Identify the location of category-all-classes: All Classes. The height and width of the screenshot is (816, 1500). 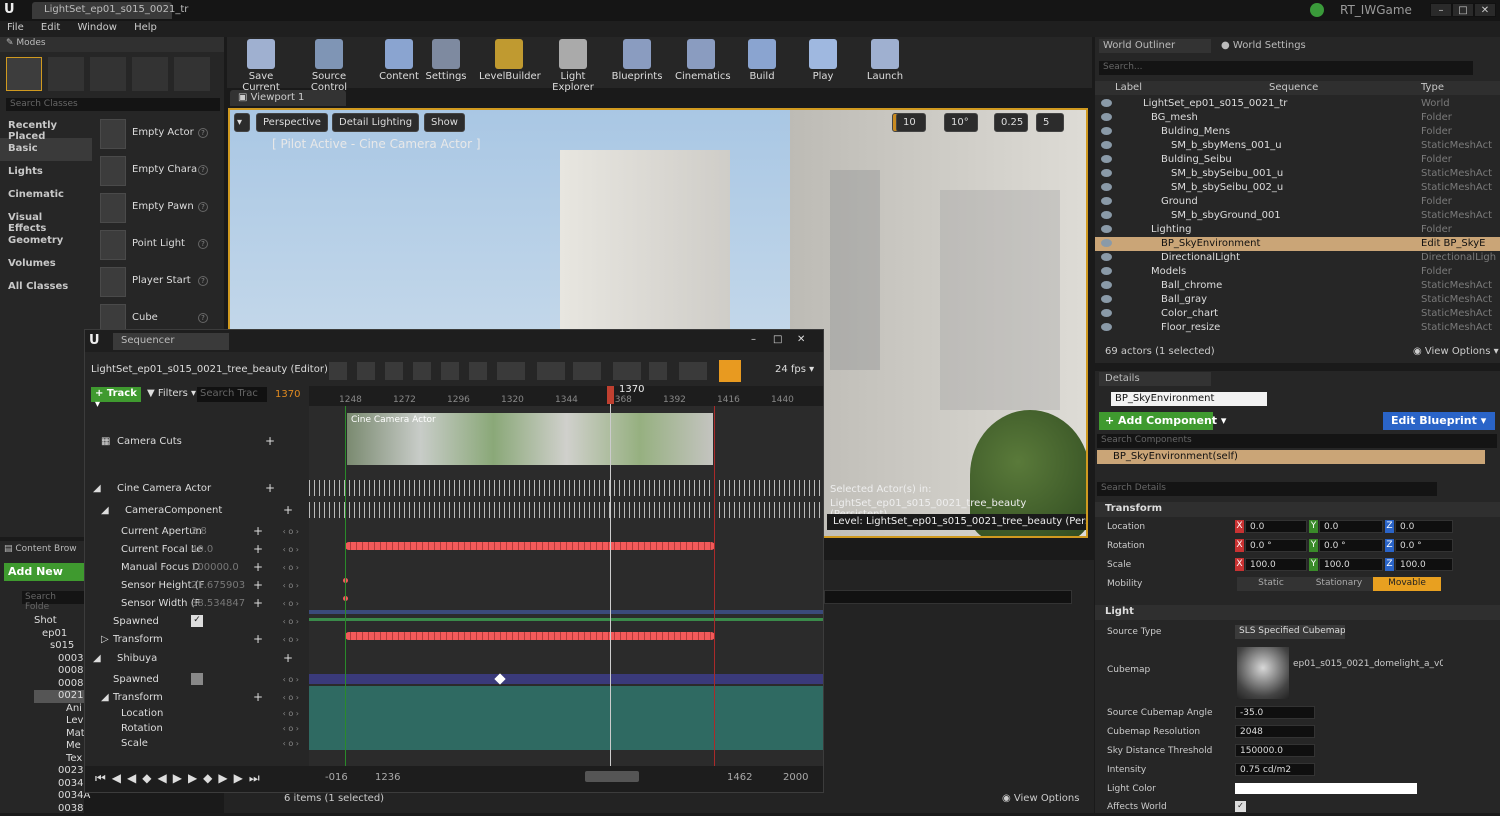
(46, 287).